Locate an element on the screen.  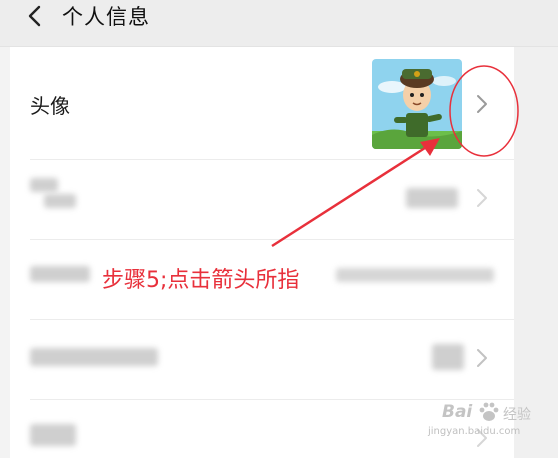
watermark: Bai 经验 jingyan.baidu.com is located at coordinates (480, 424).